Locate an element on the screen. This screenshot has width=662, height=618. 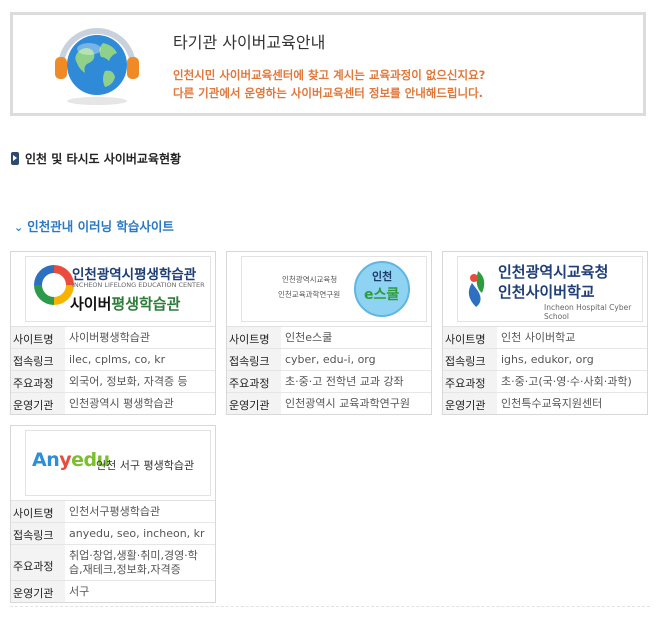
value-org: 인천특수교육지원센터 is located at coordinates (552, 403).